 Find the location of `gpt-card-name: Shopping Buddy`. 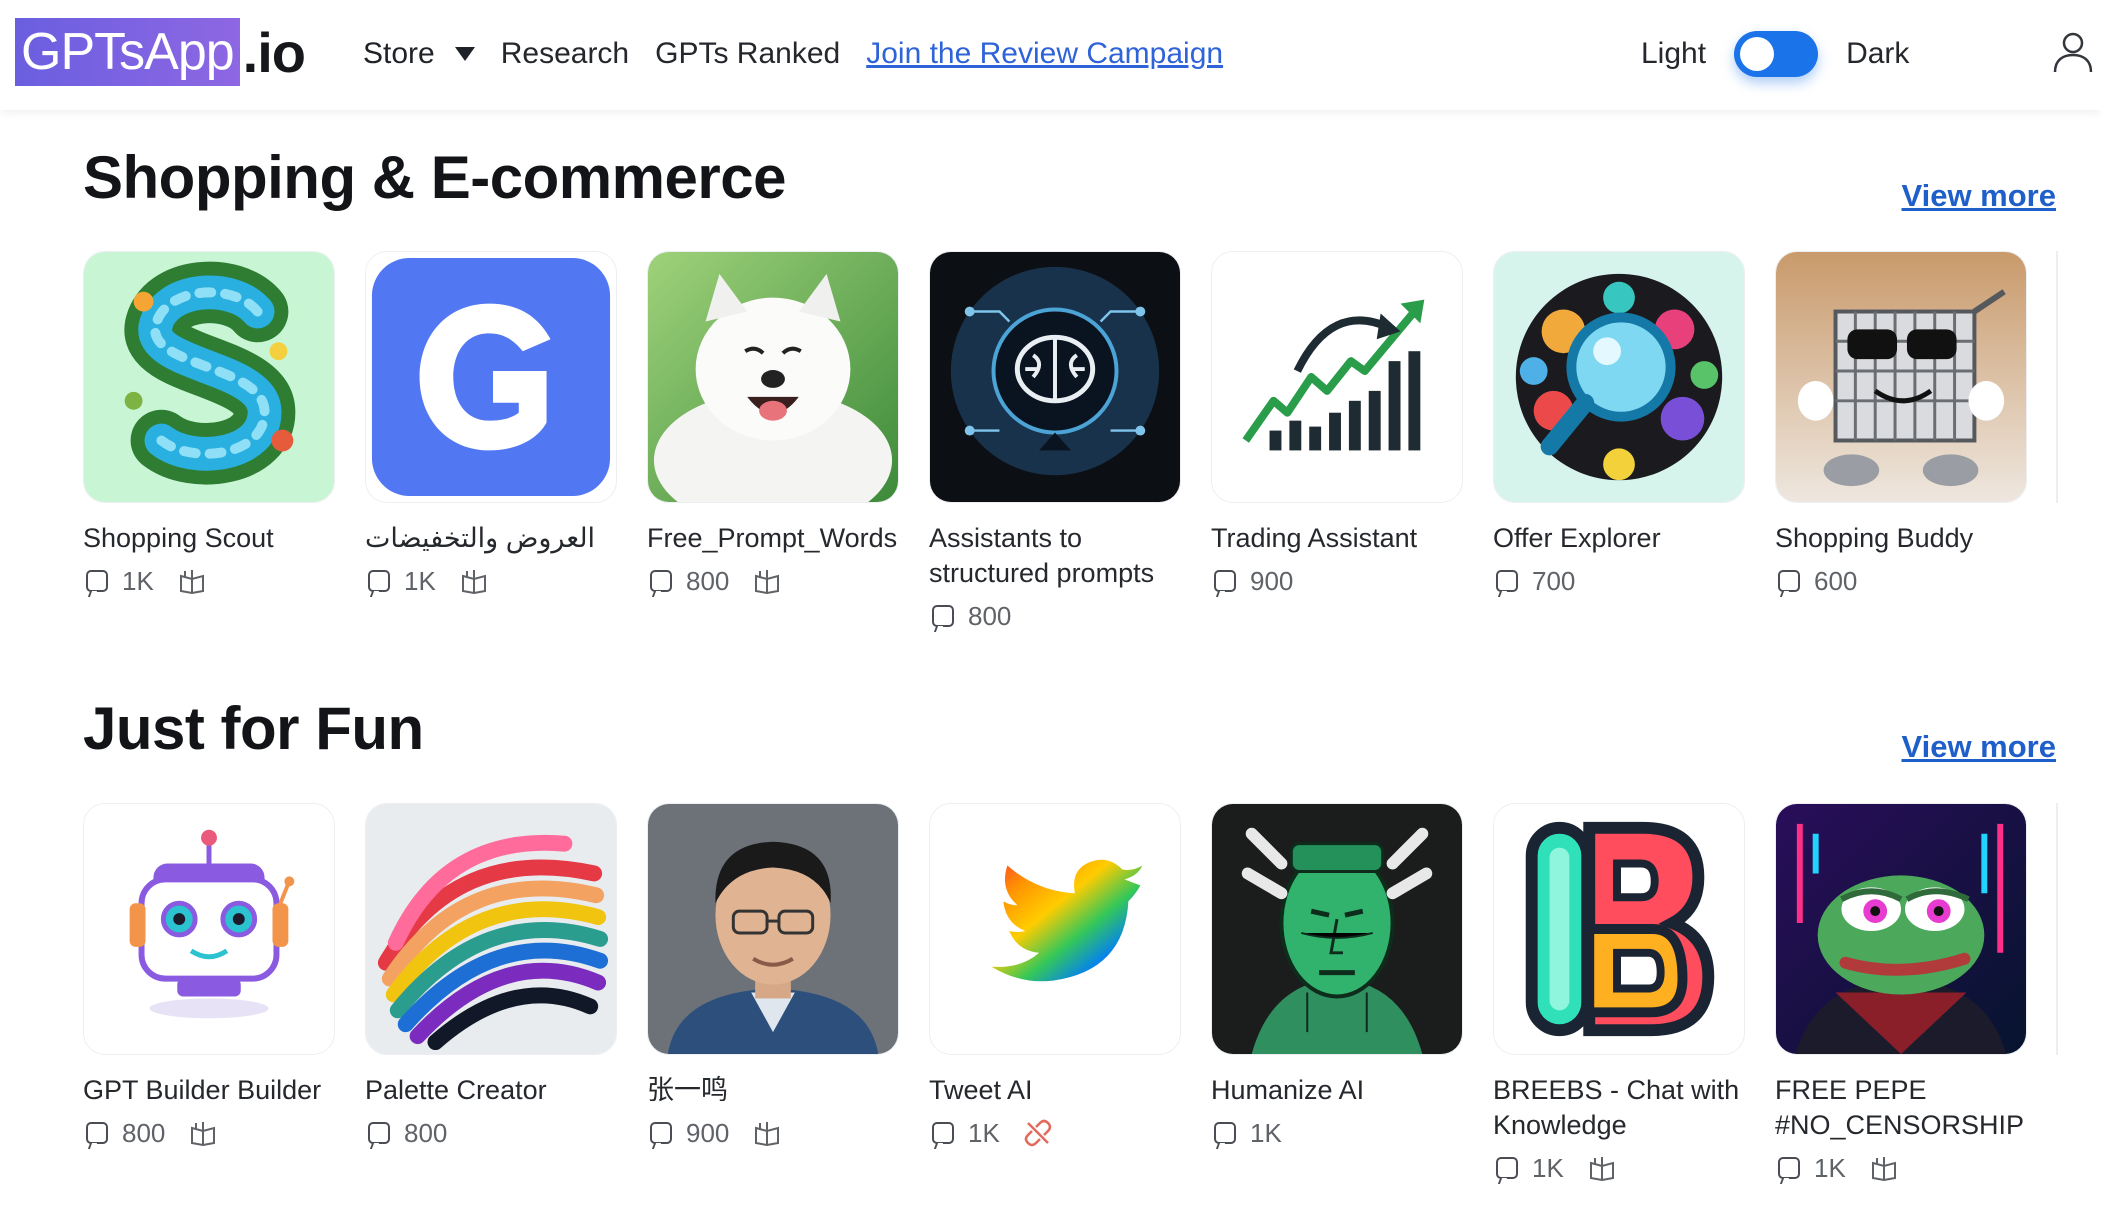

gpt-card-name: Shopping Buddy is located at coordinates (1874, 538).